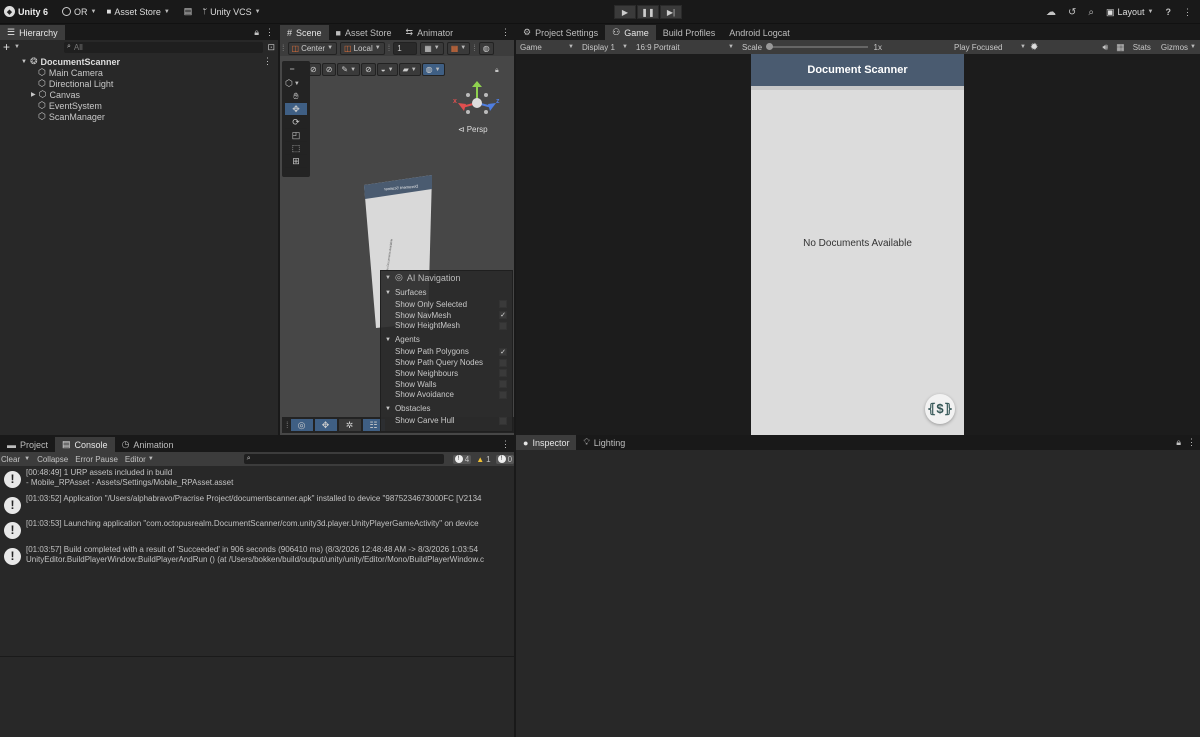  I want to click on tab-build-profiles: Build Profiles, so click(689, 32).